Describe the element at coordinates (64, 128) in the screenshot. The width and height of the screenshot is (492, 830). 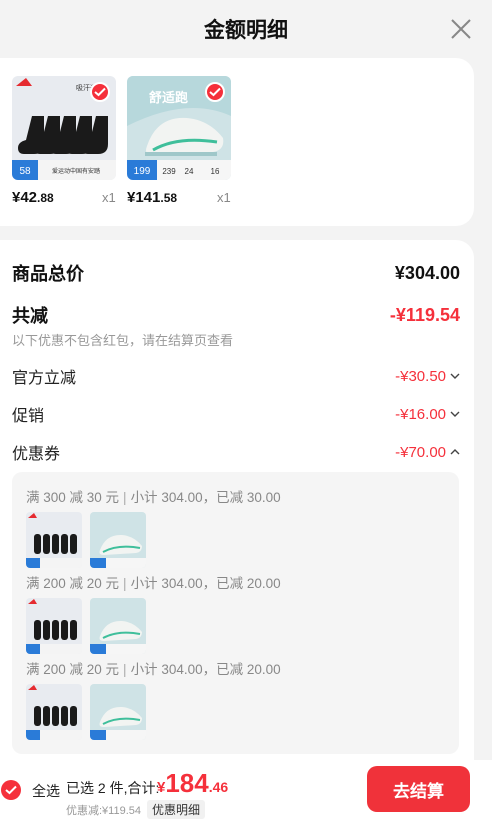
I see `product-image-socks: 58 爱运动中国有安踏 吸汗透气` at that location.